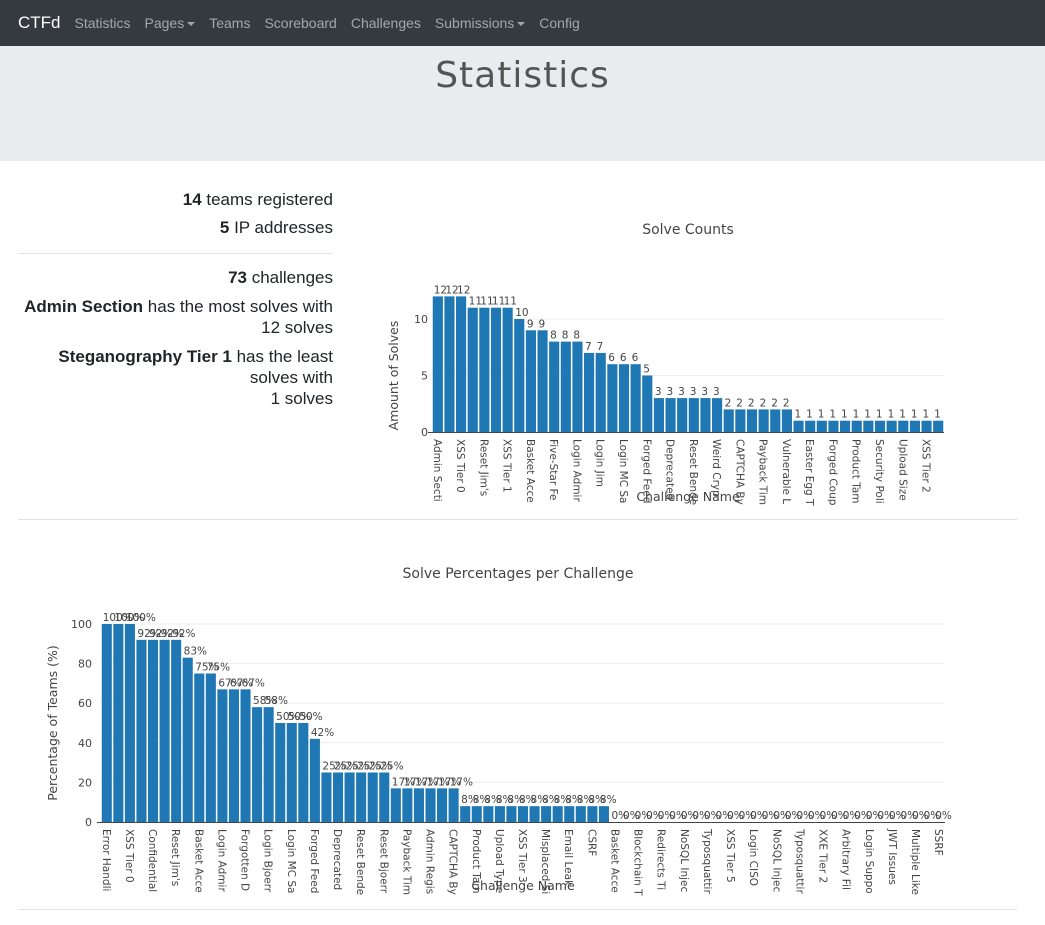 This screenshot has height=925, width=1045. I want to click on solve-percentages-data-label: 75%, so click(218, 668).